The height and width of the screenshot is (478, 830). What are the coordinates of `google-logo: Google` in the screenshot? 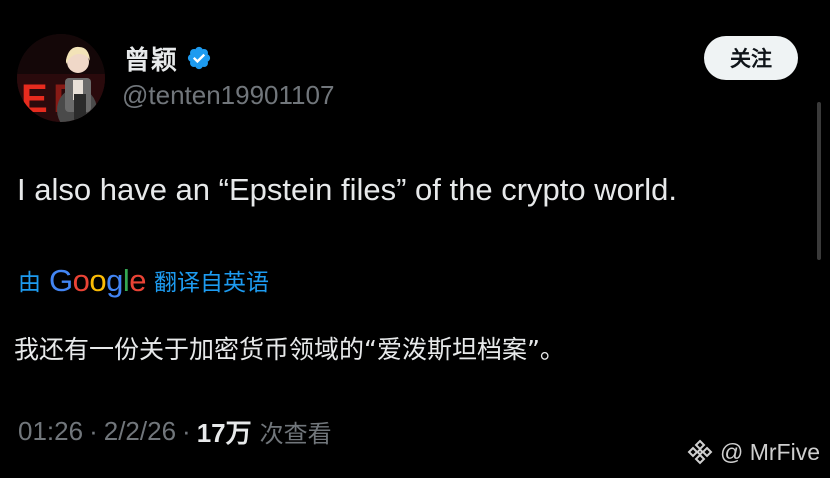 It's located at (98, 280).